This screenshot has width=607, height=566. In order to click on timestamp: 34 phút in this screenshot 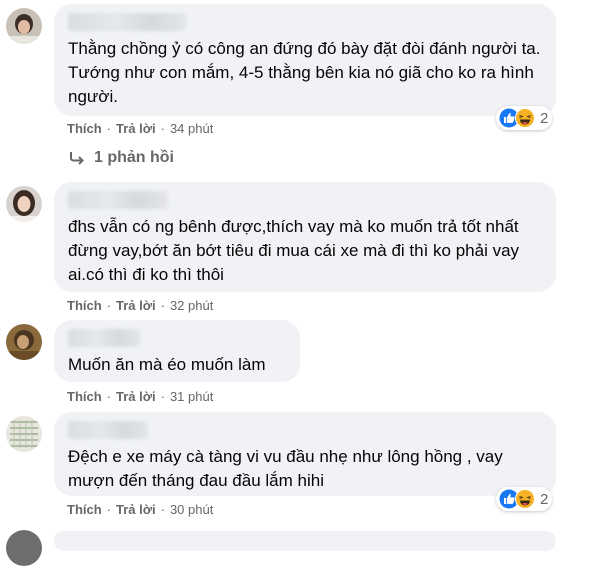, I will do `click(191, 128)`.